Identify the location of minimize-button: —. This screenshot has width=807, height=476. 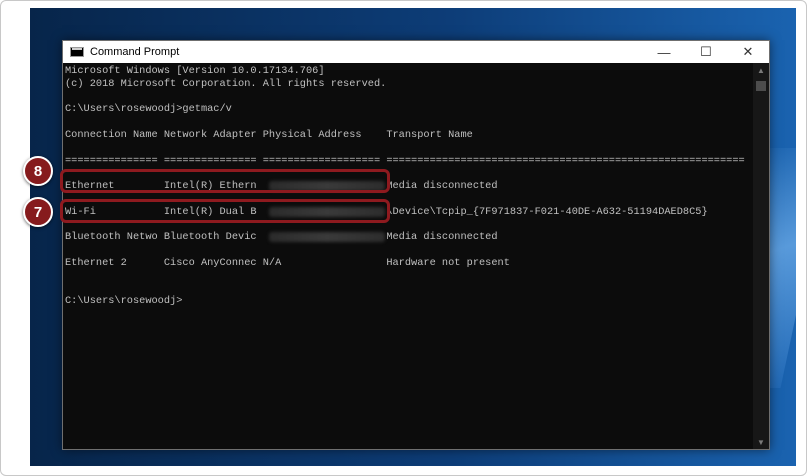
(664, 52).